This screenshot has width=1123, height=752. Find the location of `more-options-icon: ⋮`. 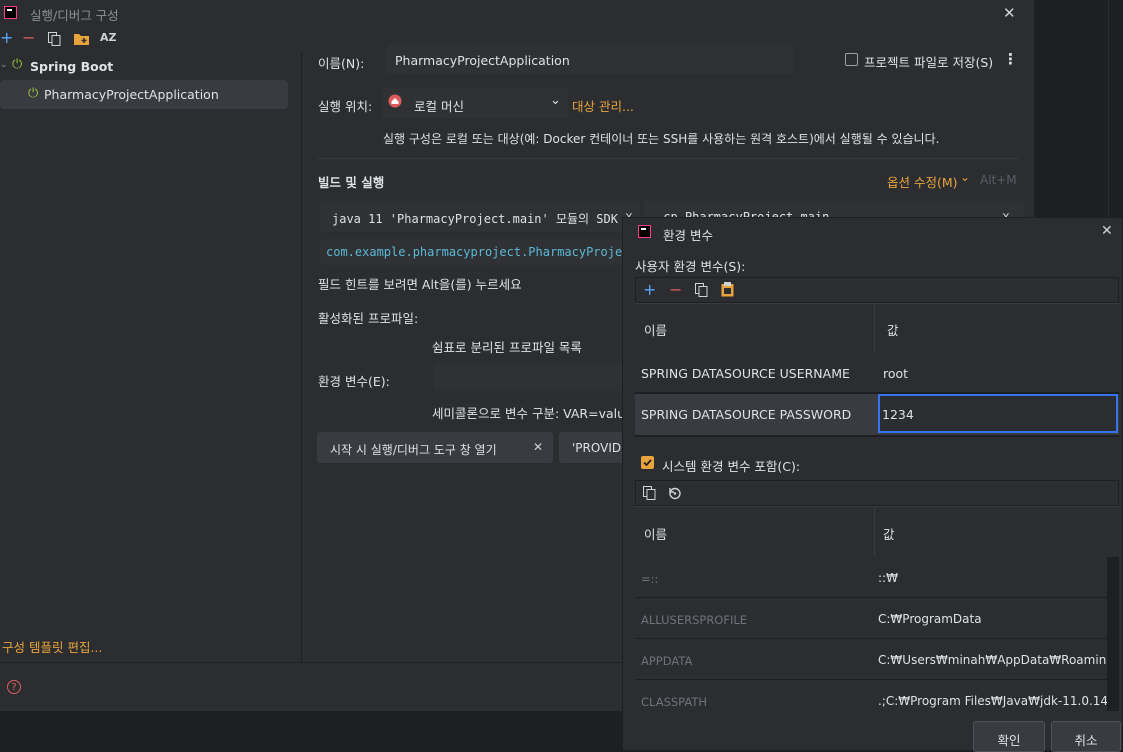

more-options-icon: ⋮ is located at coordinates (1010, 59).